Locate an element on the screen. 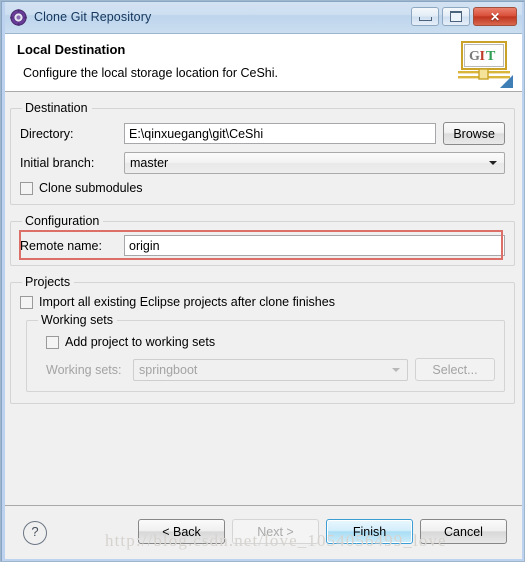 Image resolution: width=525 pixels, height=562 pixels. projects-legend: Projects is located at coordinates (48, 282).